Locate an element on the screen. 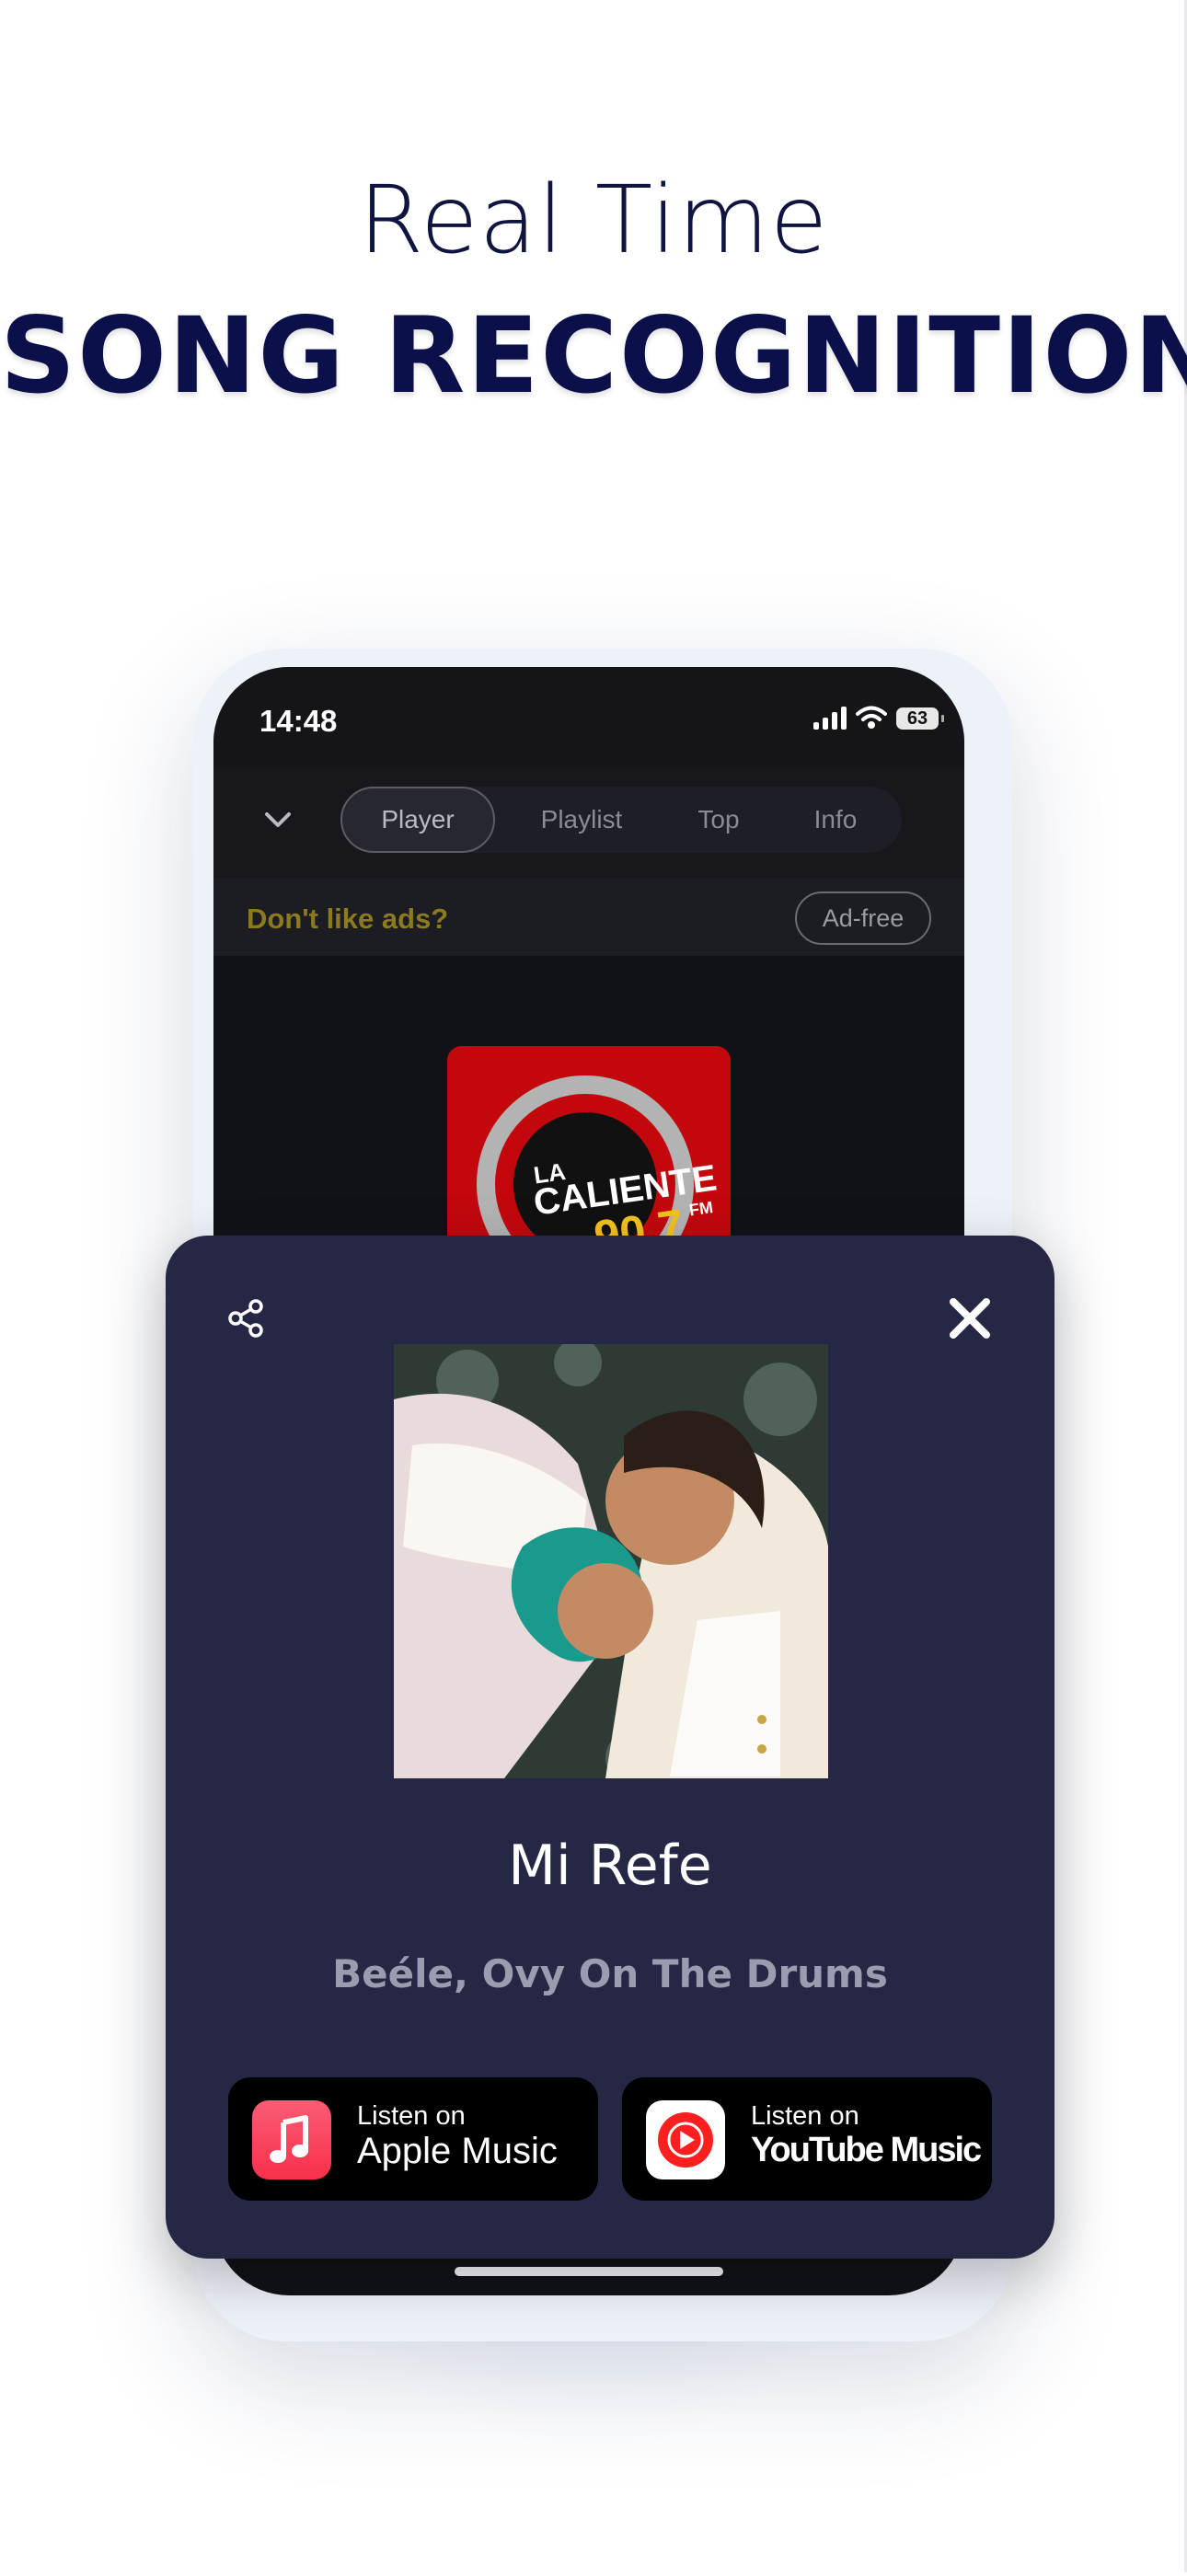  headline-subtitle: Real Time is located at coordinates (593, 220).